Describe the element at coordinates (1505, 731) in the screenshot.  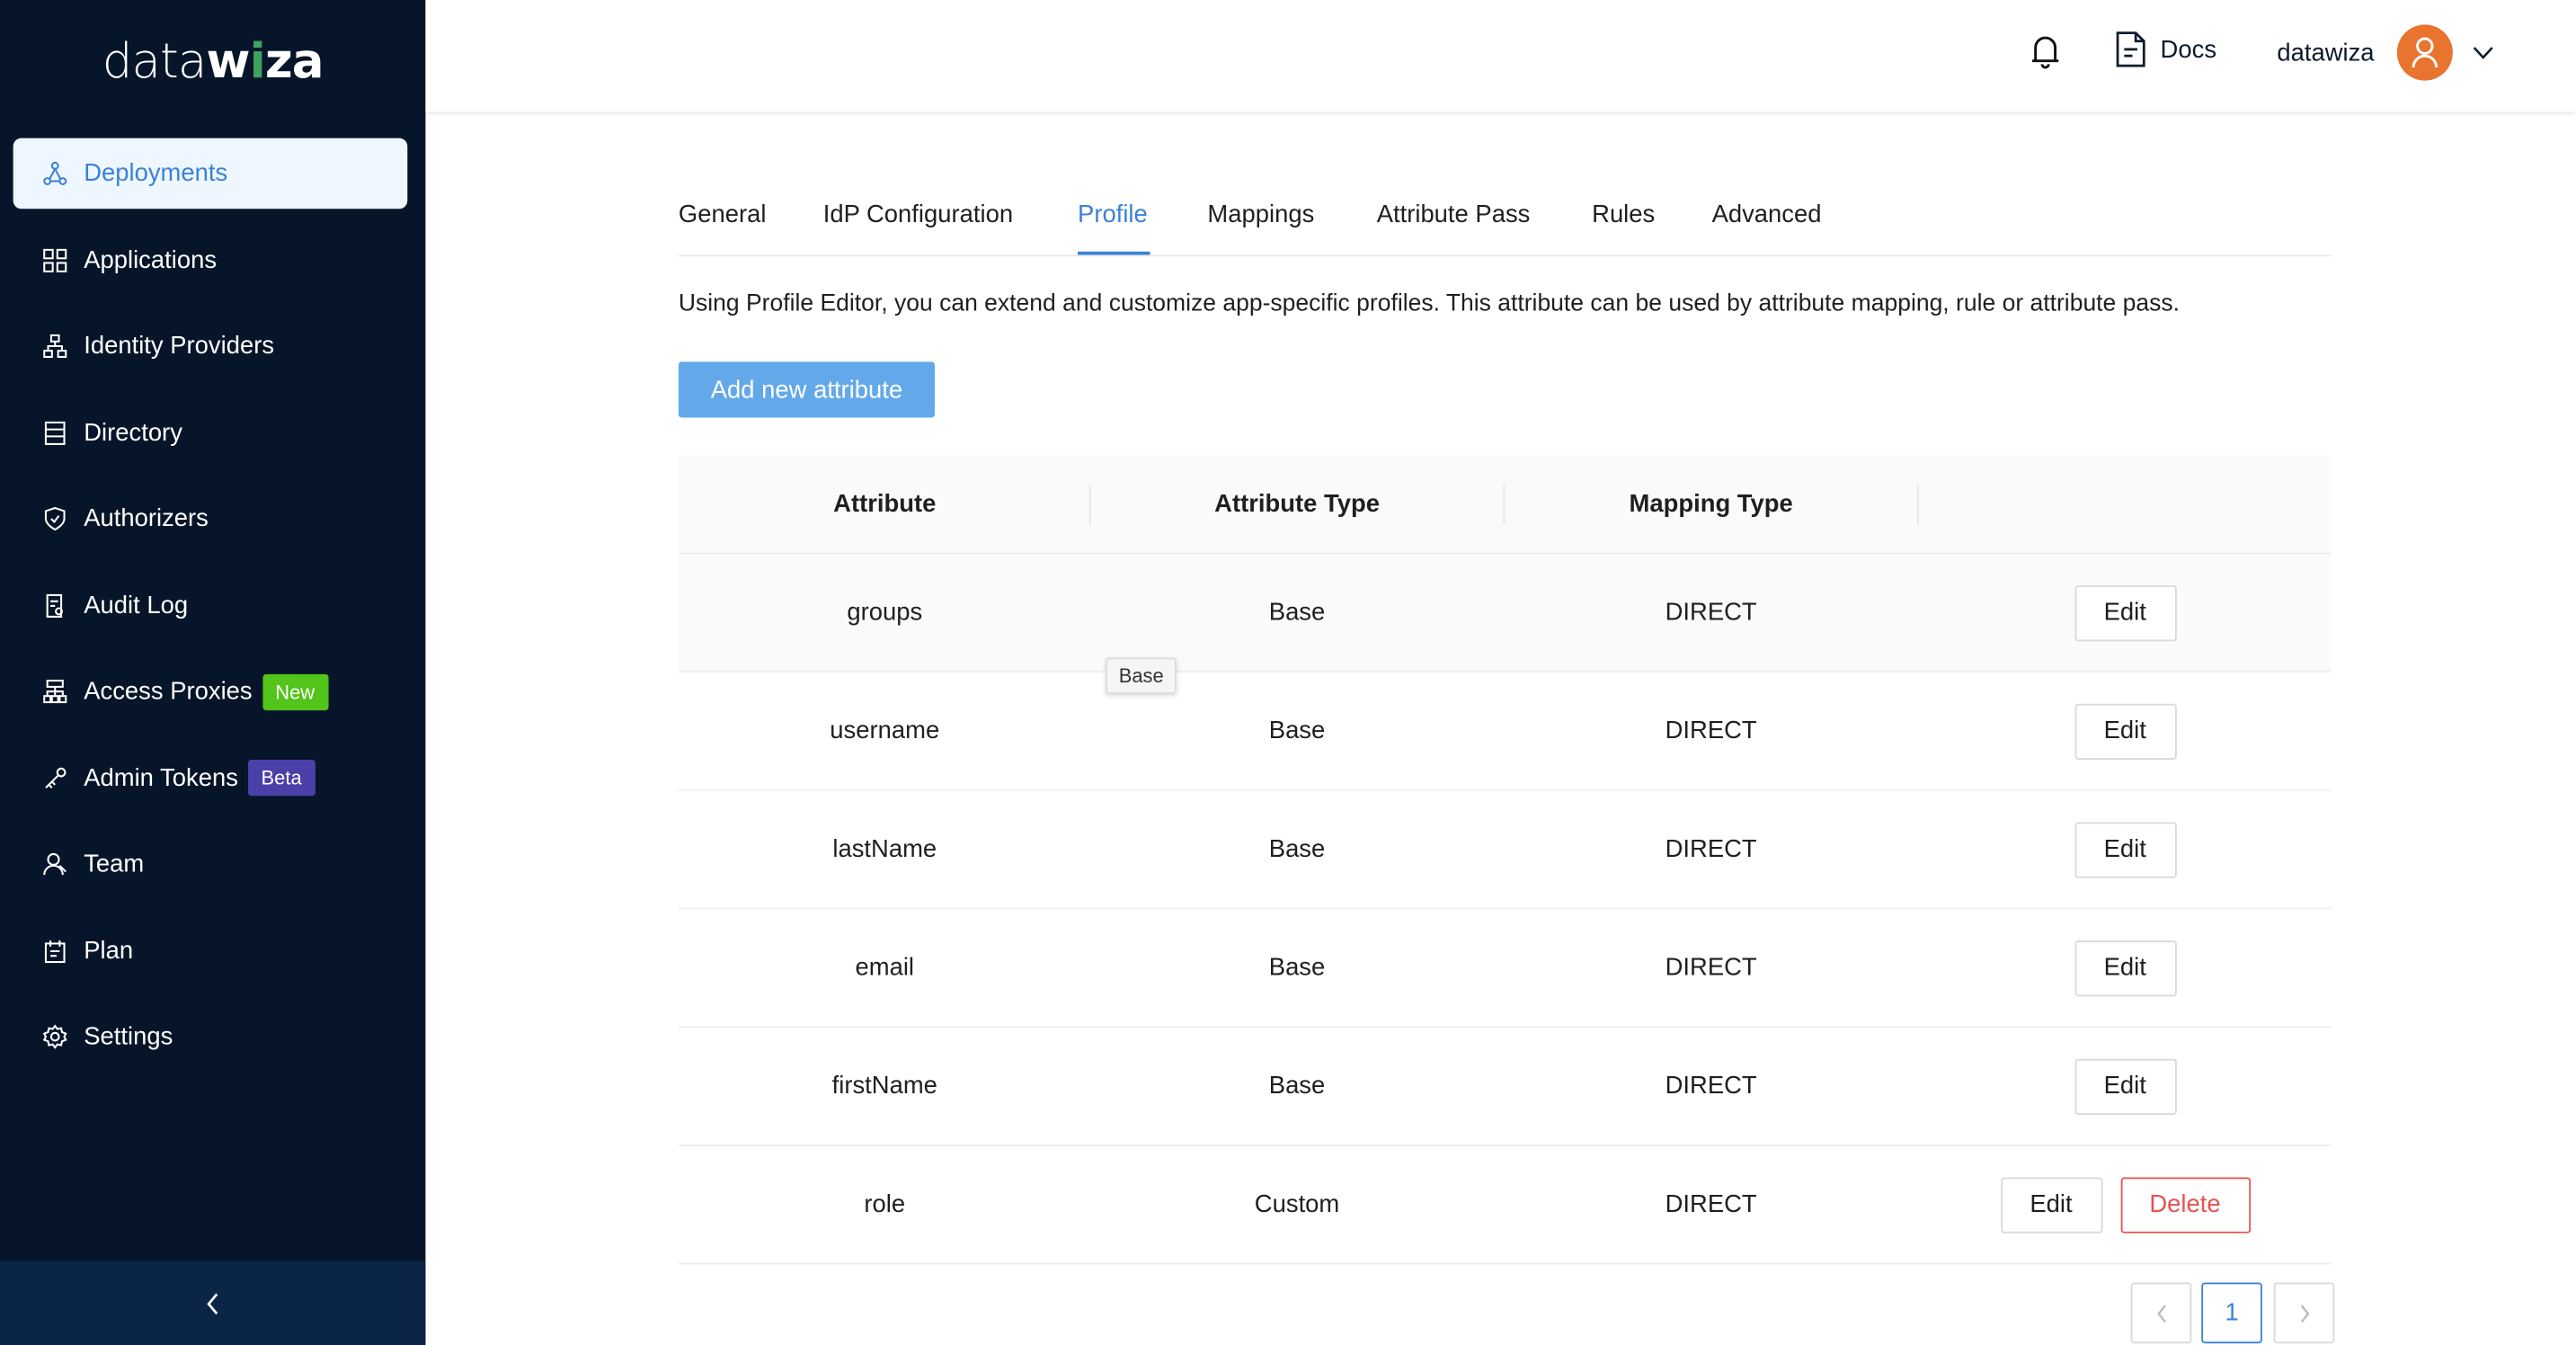
I see `table-row: username Base DIRECT Edit` at that location.